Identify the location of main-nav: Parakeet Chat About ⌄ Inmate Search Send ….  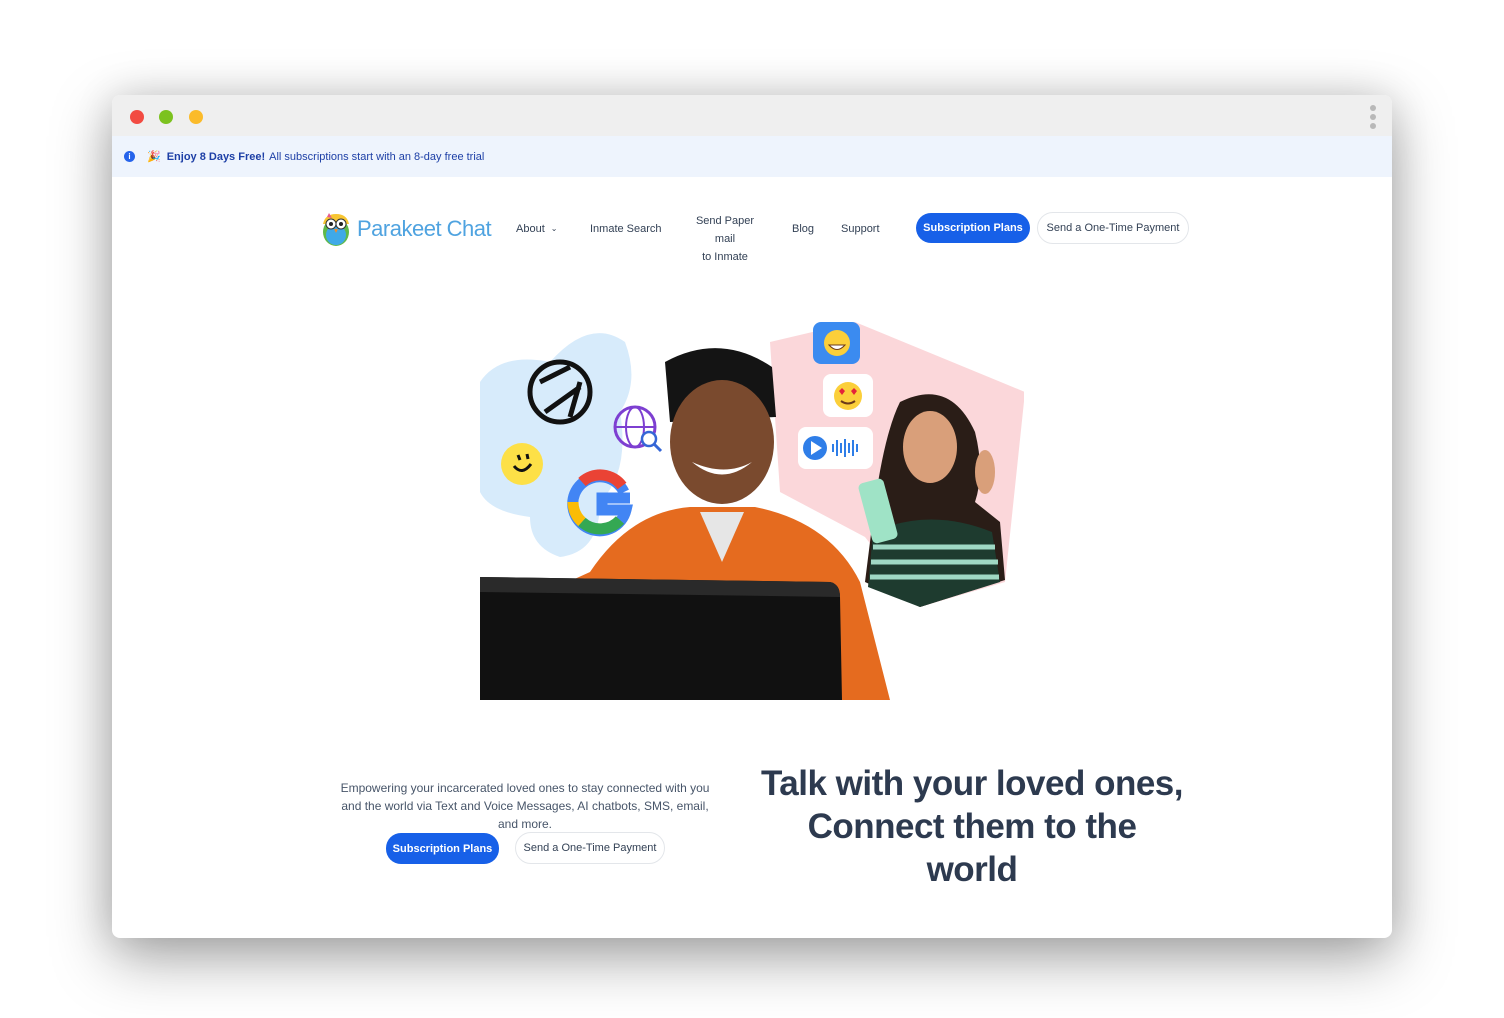
(752, 235).